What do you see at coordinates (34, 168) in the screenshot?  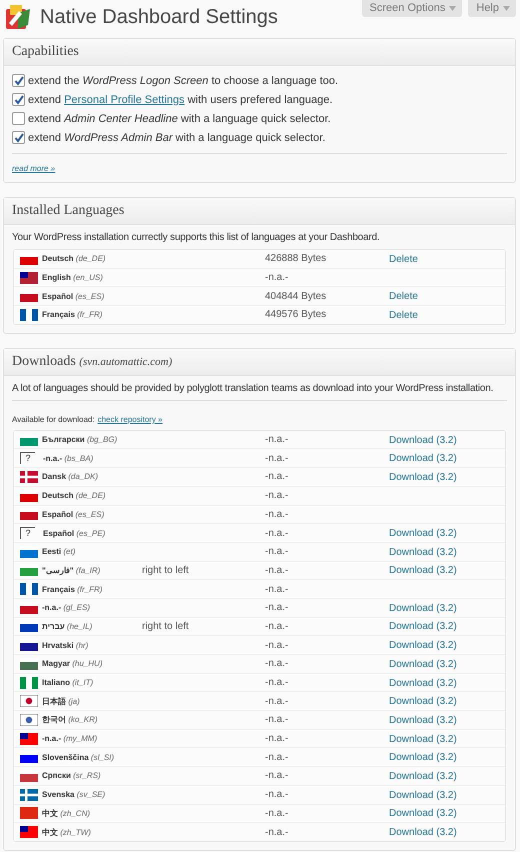 I see `read-more-link: read more »` at bounding box center [34, 168].